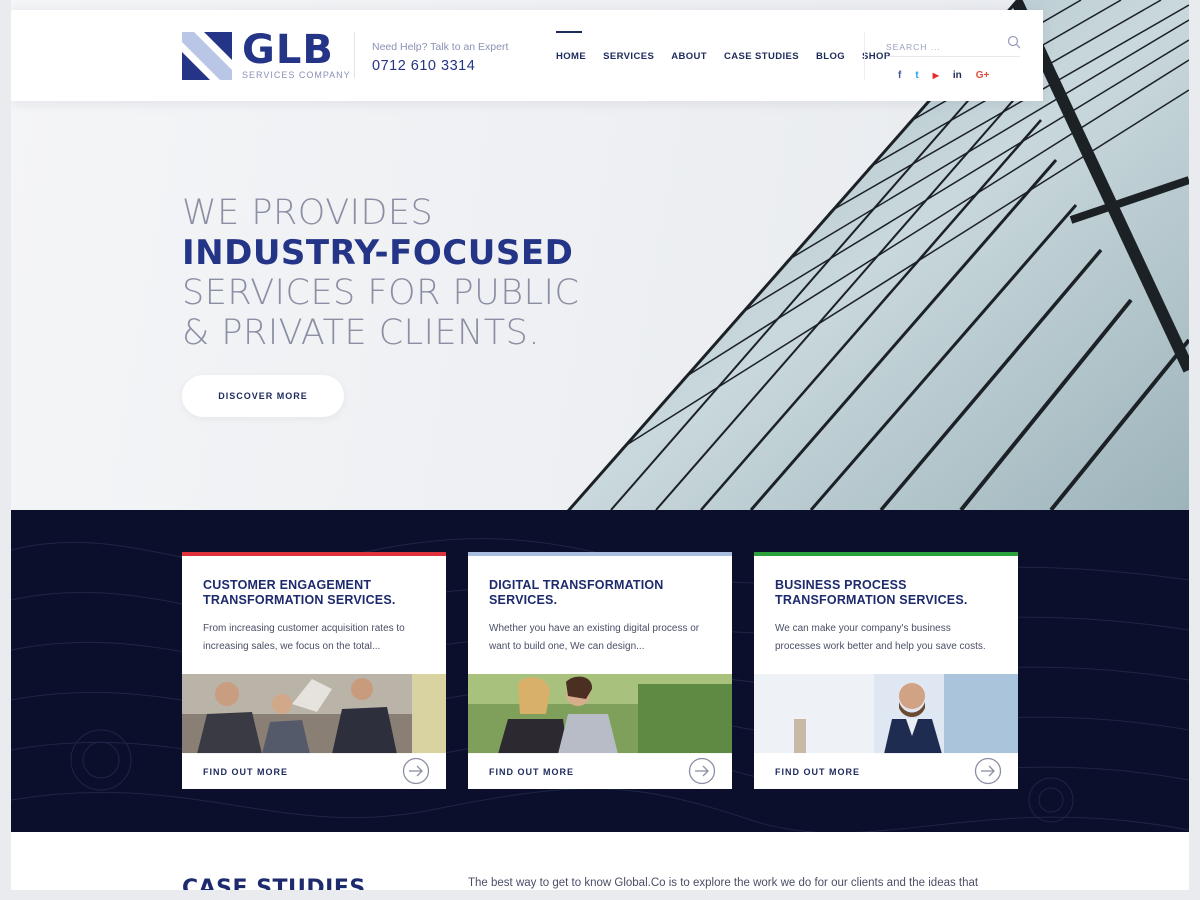 This screenshot has height=900, width=1200. What do you see at coordinates (263, 396) in the screenshot?
I see `discover-more-button: DISCOVER MORE` at bounding box center [263, 396].